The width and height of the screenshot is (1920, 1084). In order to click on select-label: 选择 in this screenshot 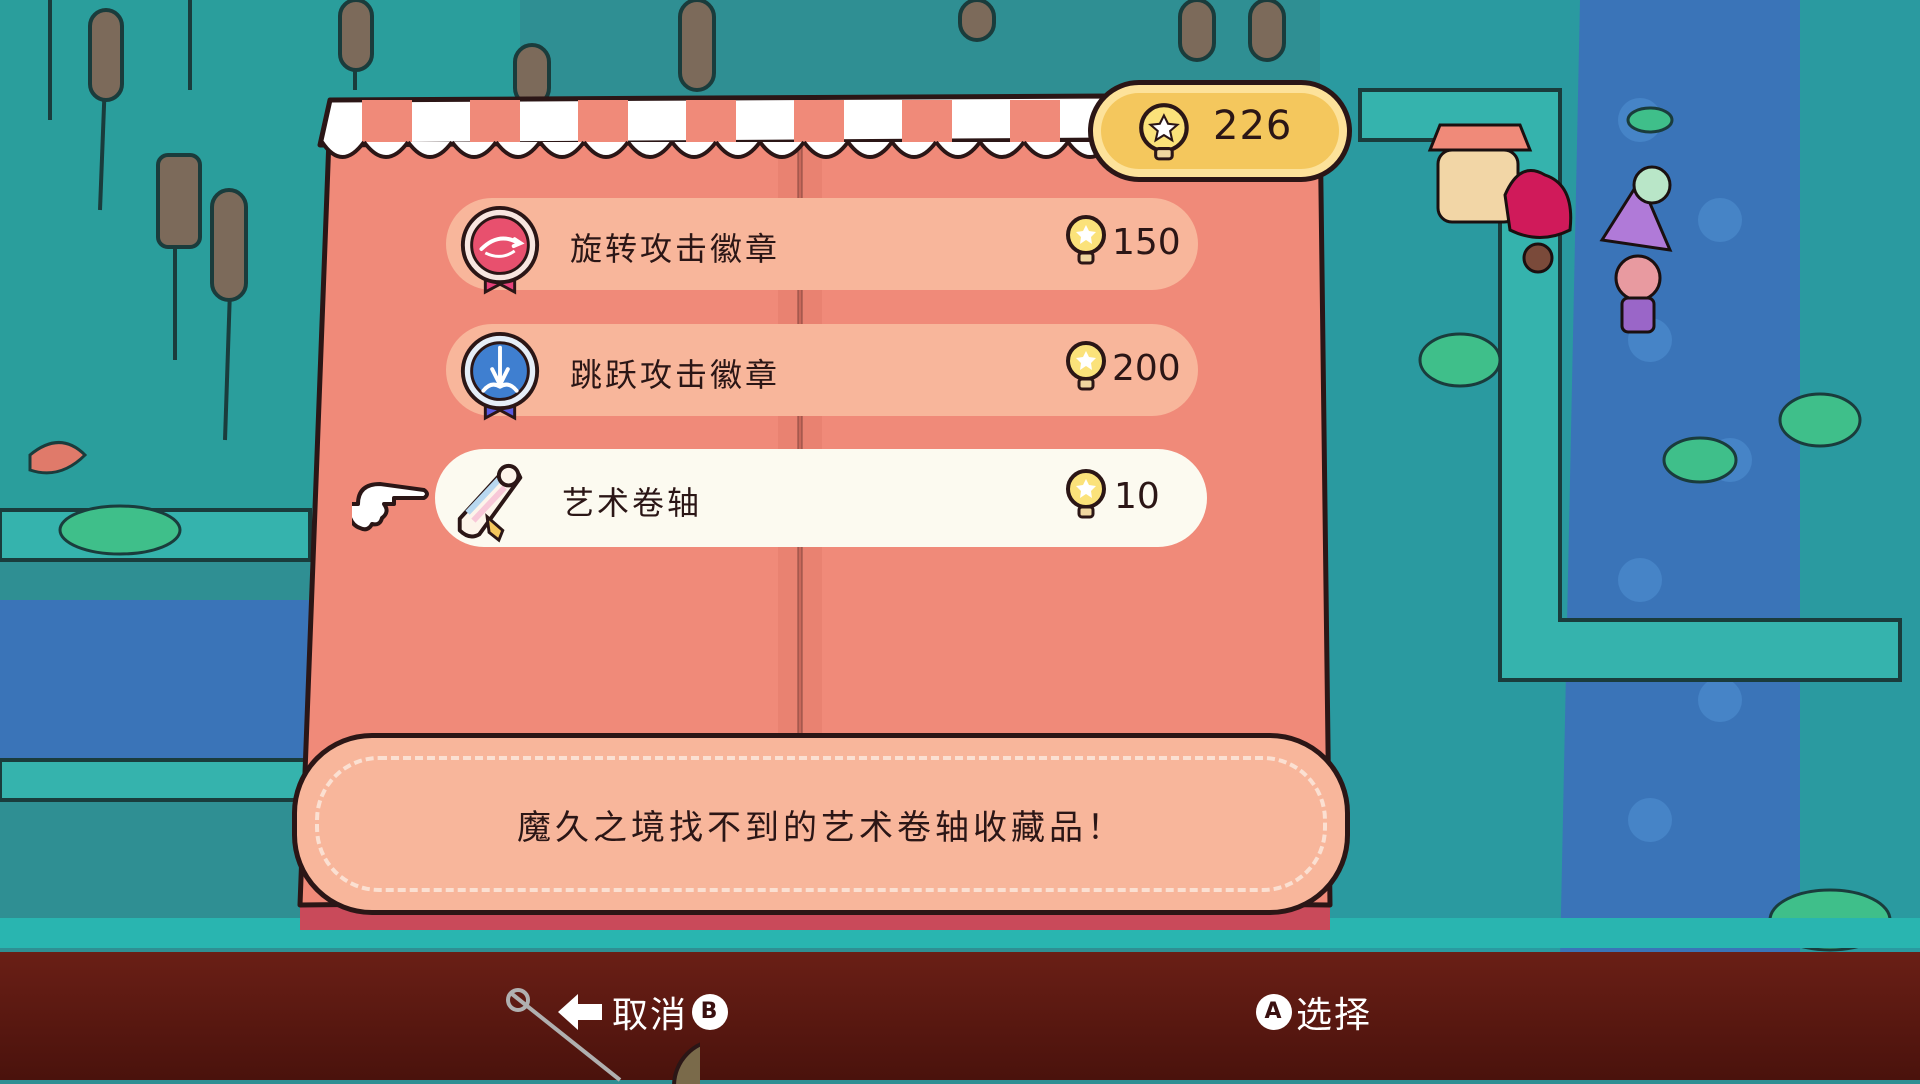, I will do `click(1334, 1015)`.